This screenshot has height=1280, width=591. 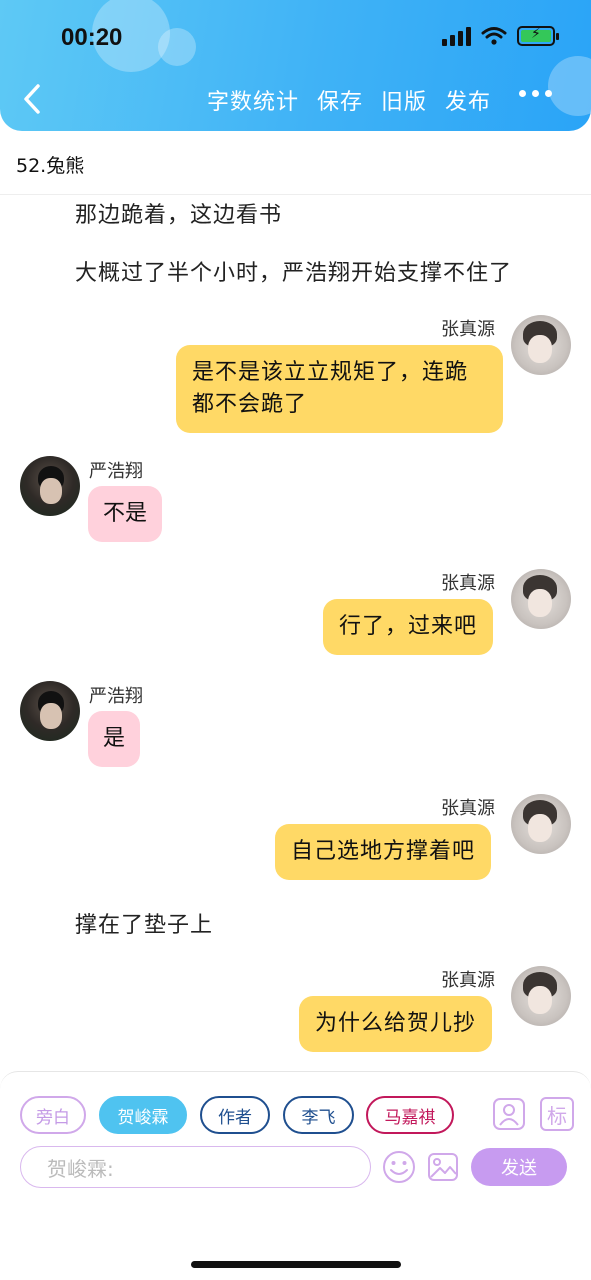 I want to click on role-chip-label: 作者, so click(x=235, y=1117).